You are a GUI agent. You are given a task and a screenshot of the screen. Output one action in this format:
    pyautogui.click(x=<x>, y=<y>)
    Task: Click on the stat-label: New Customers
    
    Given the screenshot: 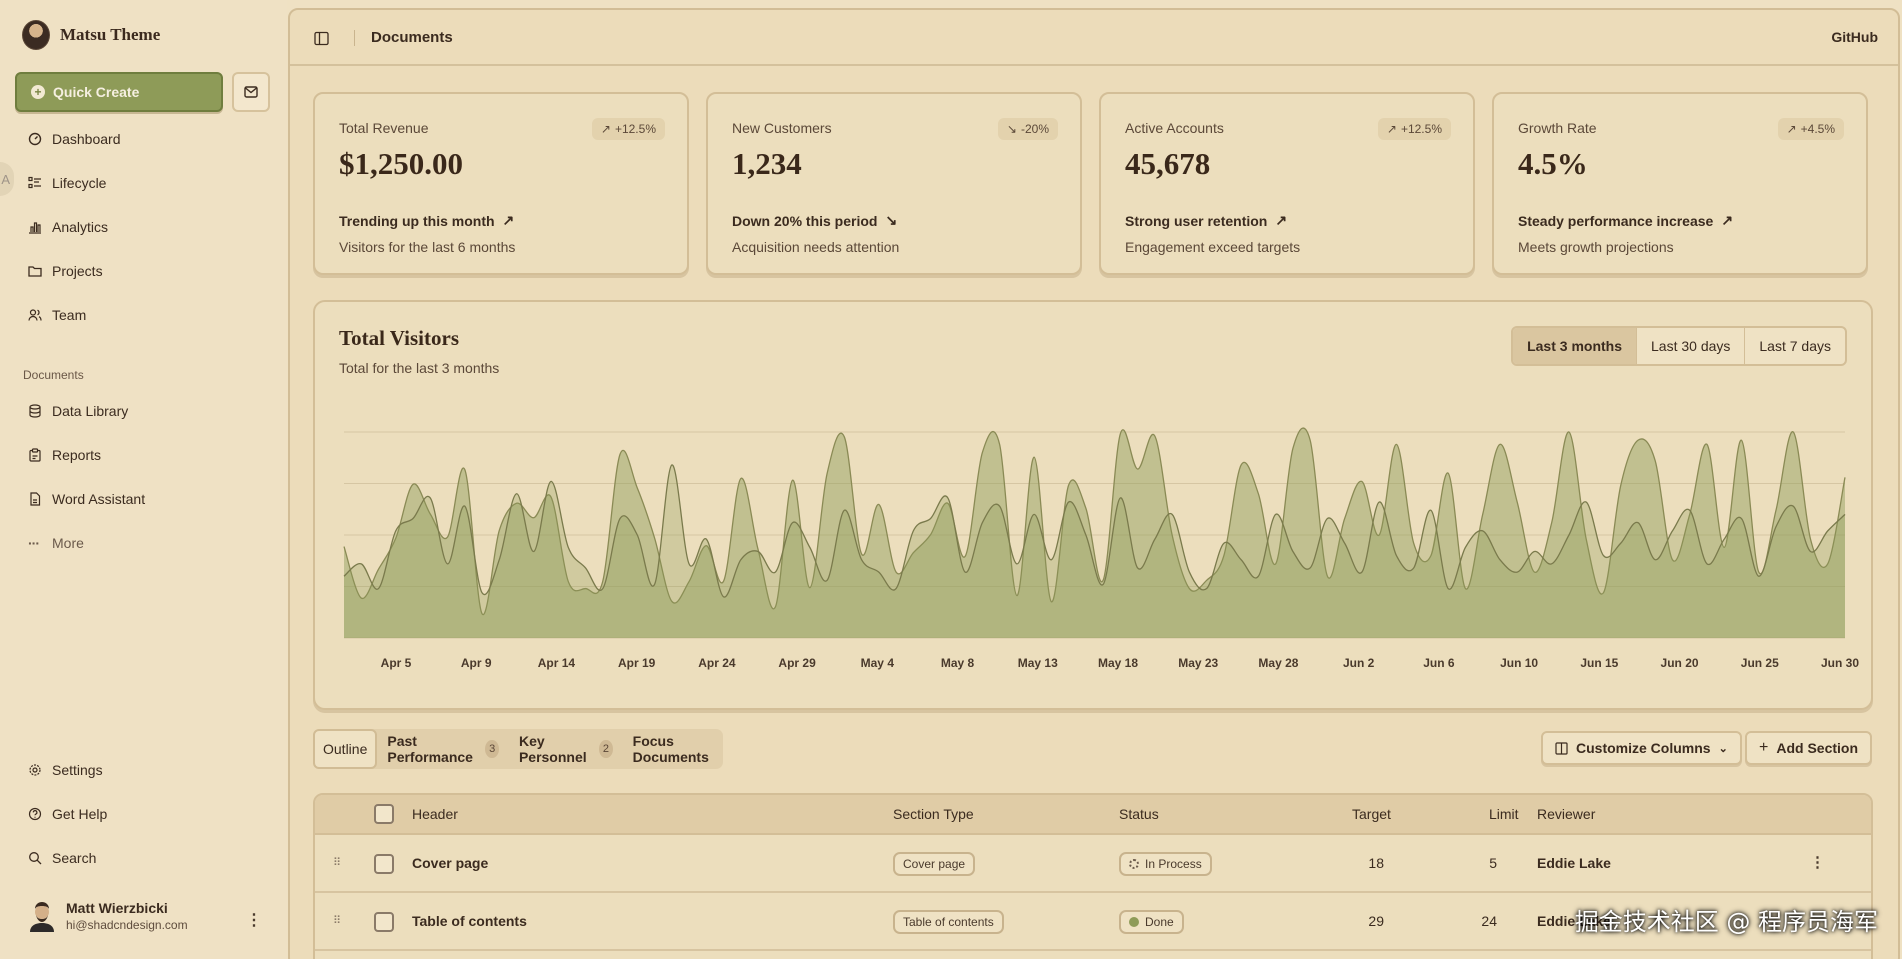 What is the action you would take?
    pyautogui.click(x=782, y=128)
    